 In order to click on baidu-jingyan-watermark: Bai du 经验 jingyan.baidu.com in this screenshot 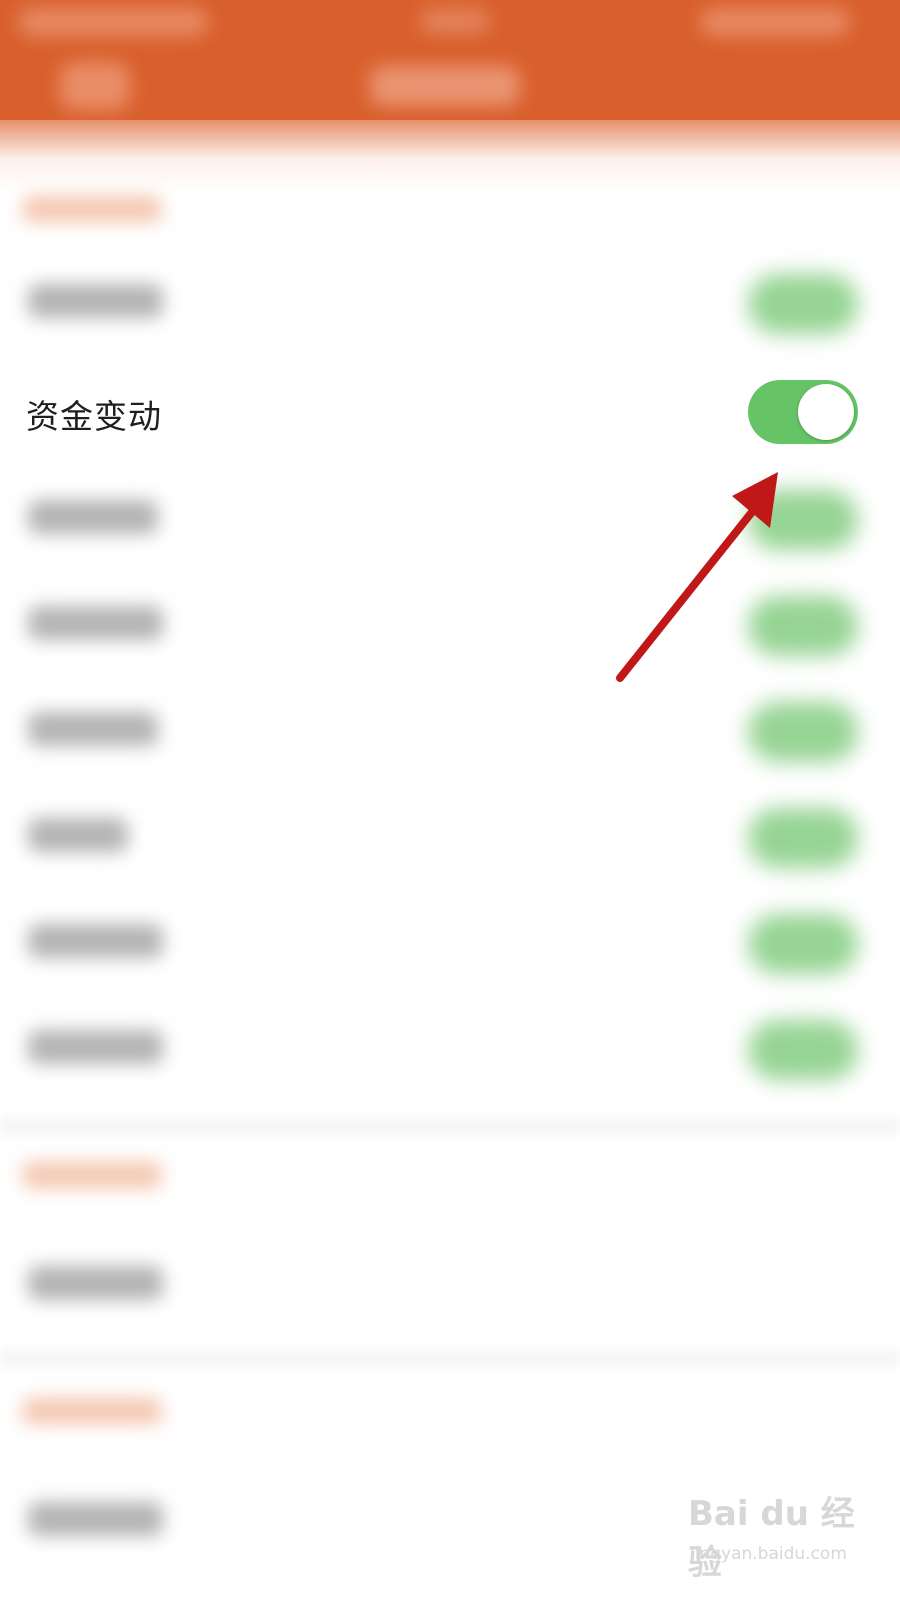, I will do `click(788, 1536)`.